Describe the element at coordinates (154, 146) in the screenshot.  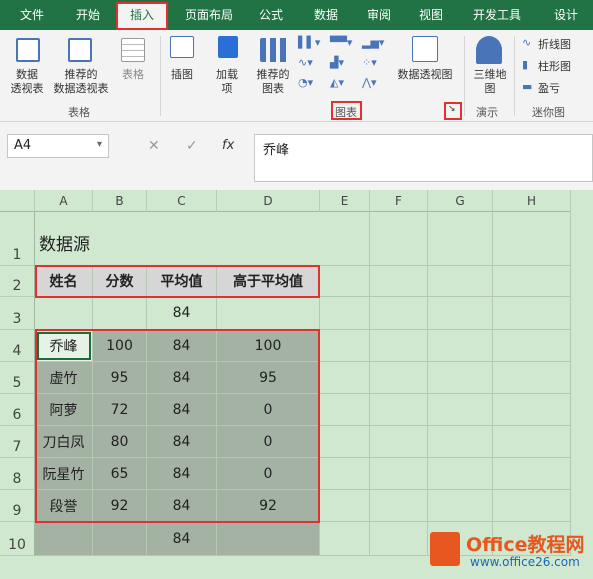
I see `cancel-icon: ✕` at that location.